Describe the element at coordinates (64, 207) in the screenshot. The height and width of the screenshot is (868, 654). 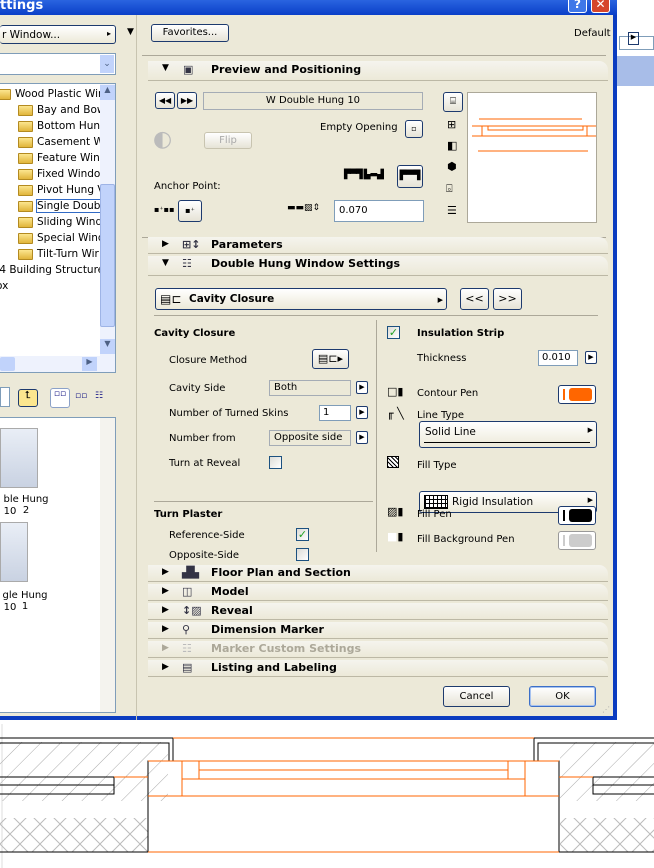
I see `tree-item: Single Double` at that location.